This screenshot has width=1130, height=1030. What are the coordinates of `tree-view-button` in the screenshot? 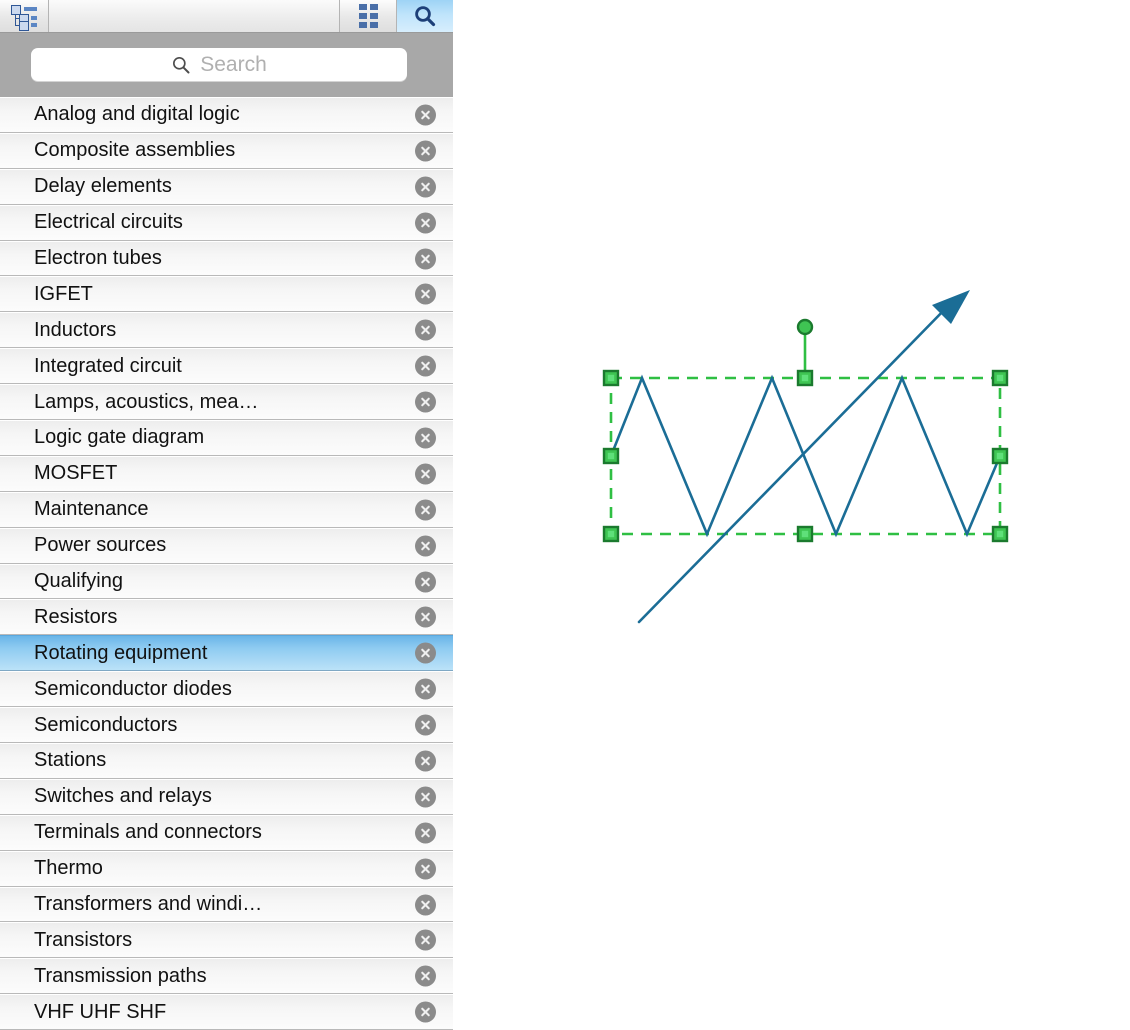 It's located at (24, 16).